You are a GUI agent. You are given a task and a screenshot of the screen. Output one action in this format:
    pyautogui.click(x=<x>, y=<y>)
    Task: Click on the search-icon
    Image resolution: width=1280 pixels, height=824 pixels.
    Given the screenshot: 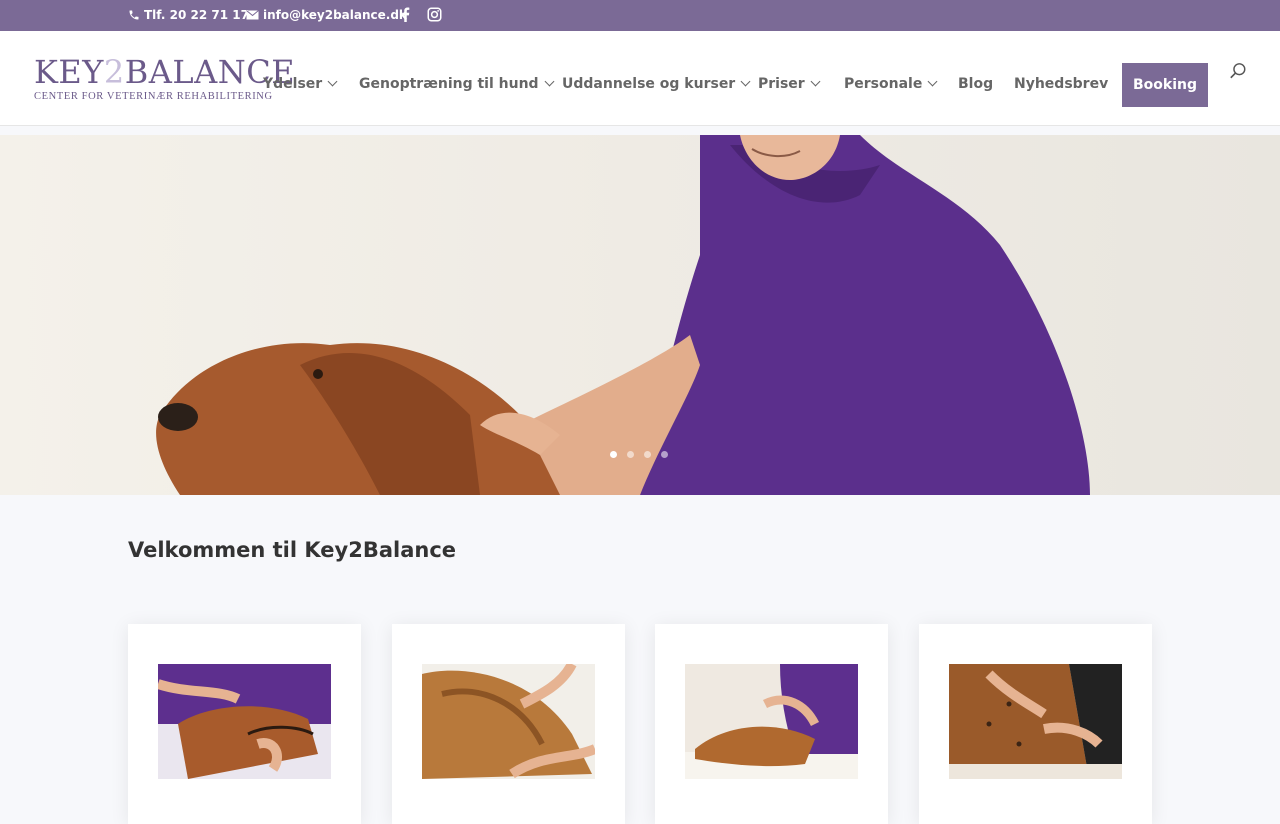 What is the action you would take?
    pyautogui.click(x=1238, y=71)
    